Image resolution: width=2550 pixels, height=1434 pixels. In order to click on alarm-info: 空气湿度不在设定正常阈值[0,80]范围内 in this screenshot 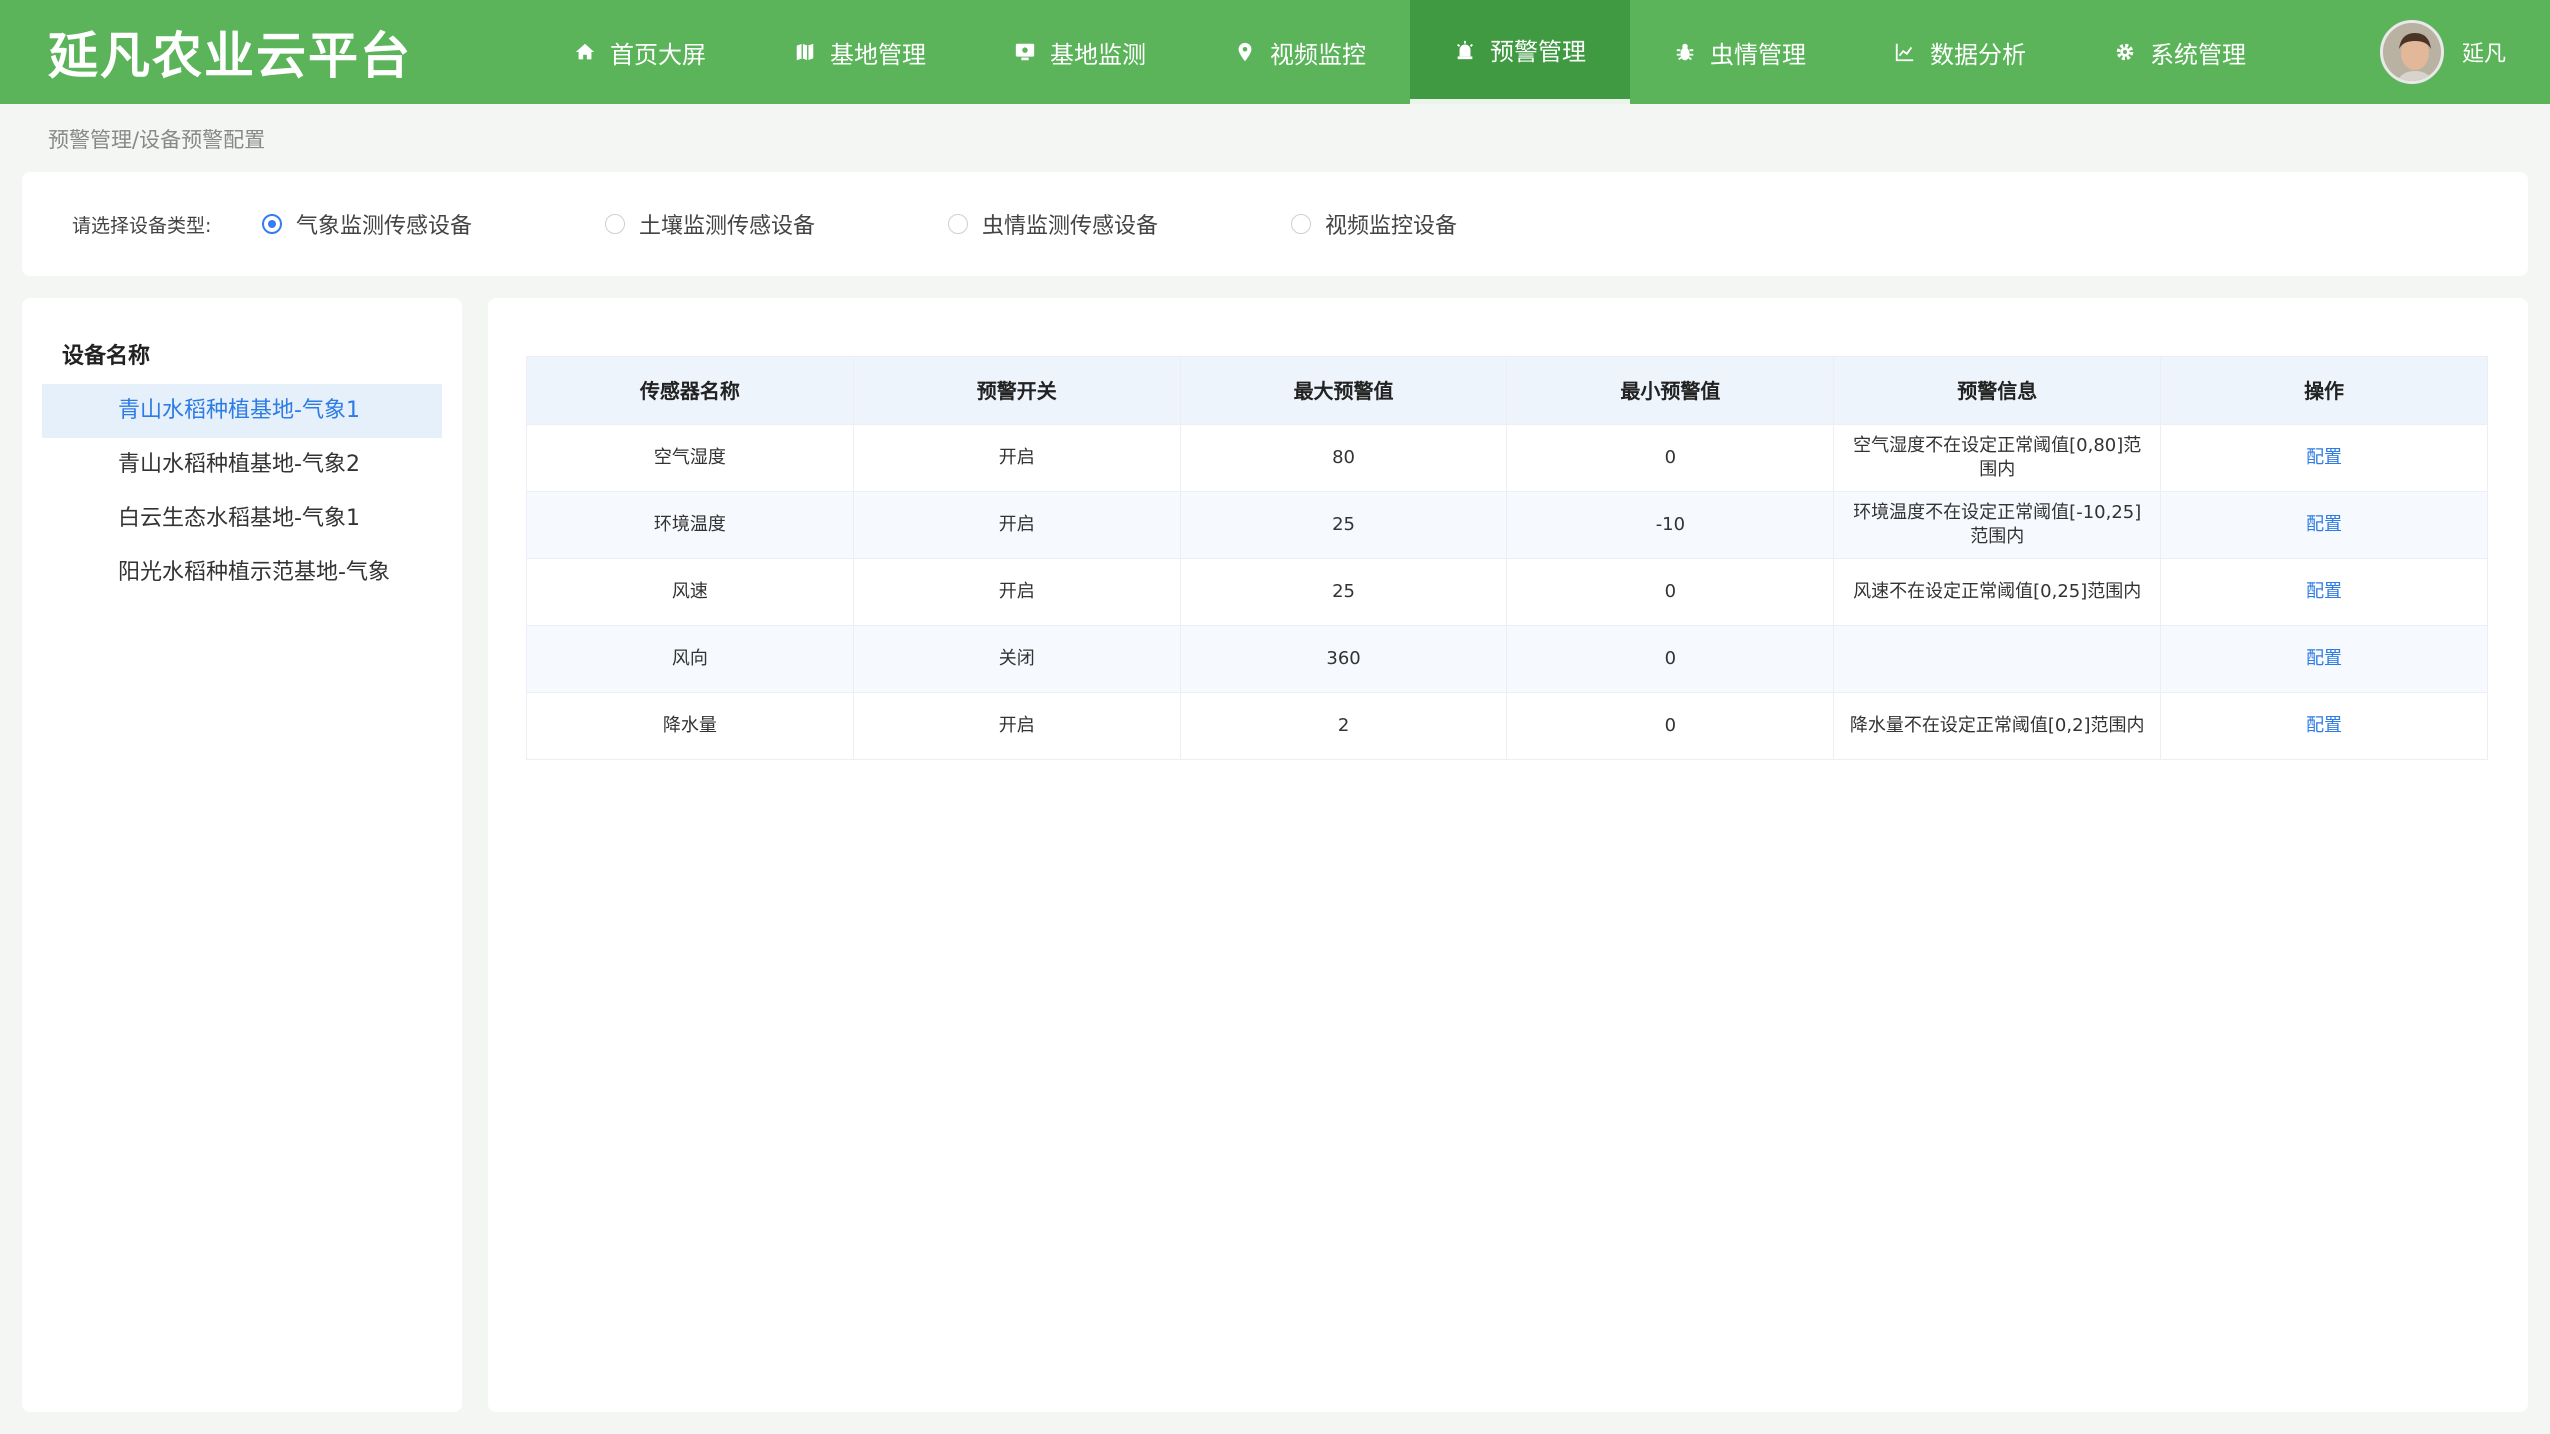, I will do `click(1997, 458)`.